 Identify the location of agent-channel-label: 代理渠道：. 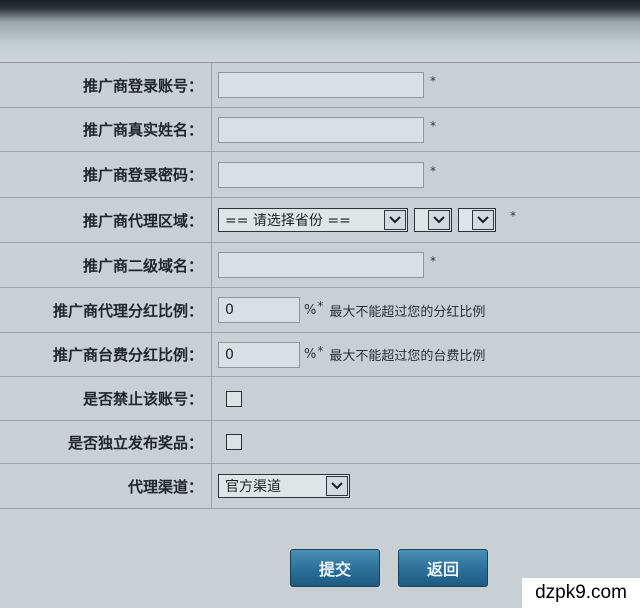
(165, 486).